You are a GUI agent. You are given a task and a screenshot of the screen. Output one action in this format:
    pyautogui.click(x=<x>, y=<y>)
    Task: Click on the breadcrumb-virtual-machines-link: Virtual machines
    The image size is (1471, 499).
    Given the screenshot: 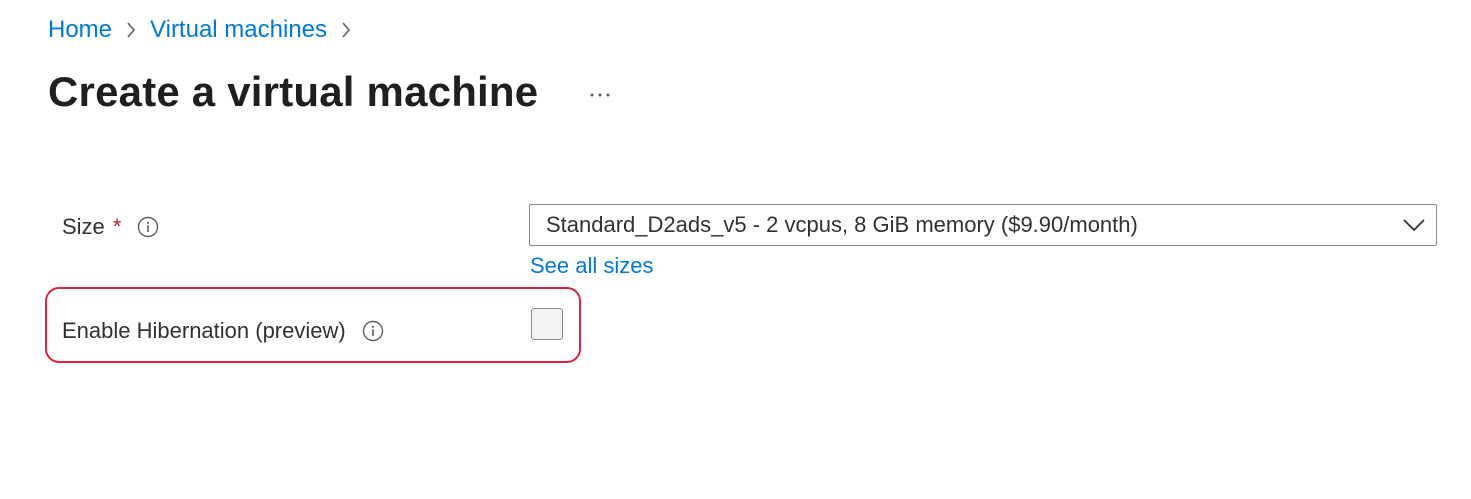 What is the action you would take?
    pyautogui.click(x=238, y=30)
    